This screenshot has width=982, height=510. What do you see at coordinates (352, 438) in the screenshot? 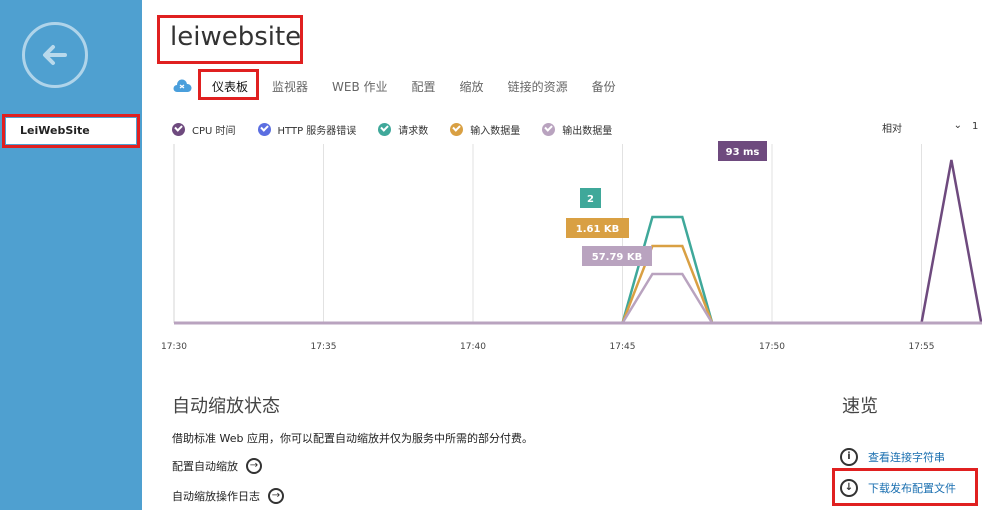
I see `autoscale-description: 借助标准 Web 应用，你可以配置自动缩放并仅为服务中所需的部分付费。` at bounding box center [352, 438].